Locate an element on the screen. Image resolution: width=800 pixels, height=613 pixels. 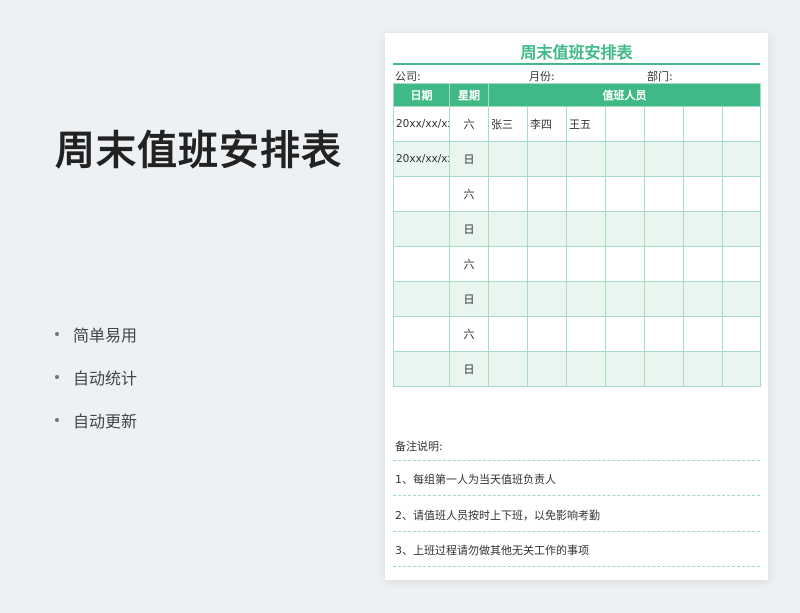
feature-item: 自动统计 is located at coordinates (96, 376).